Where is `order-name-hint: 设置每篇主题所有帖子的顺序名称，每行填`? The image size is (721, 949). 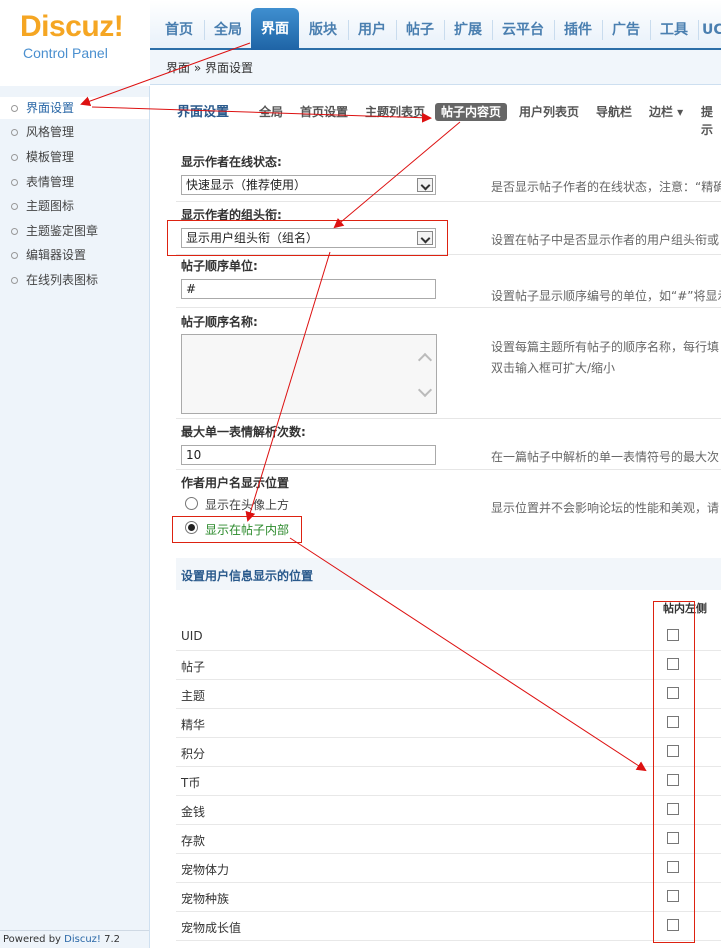
order-name-hint: 设置每篇主题所有帖子的顺序名称，每行填 is located at coordinates (605, 347).